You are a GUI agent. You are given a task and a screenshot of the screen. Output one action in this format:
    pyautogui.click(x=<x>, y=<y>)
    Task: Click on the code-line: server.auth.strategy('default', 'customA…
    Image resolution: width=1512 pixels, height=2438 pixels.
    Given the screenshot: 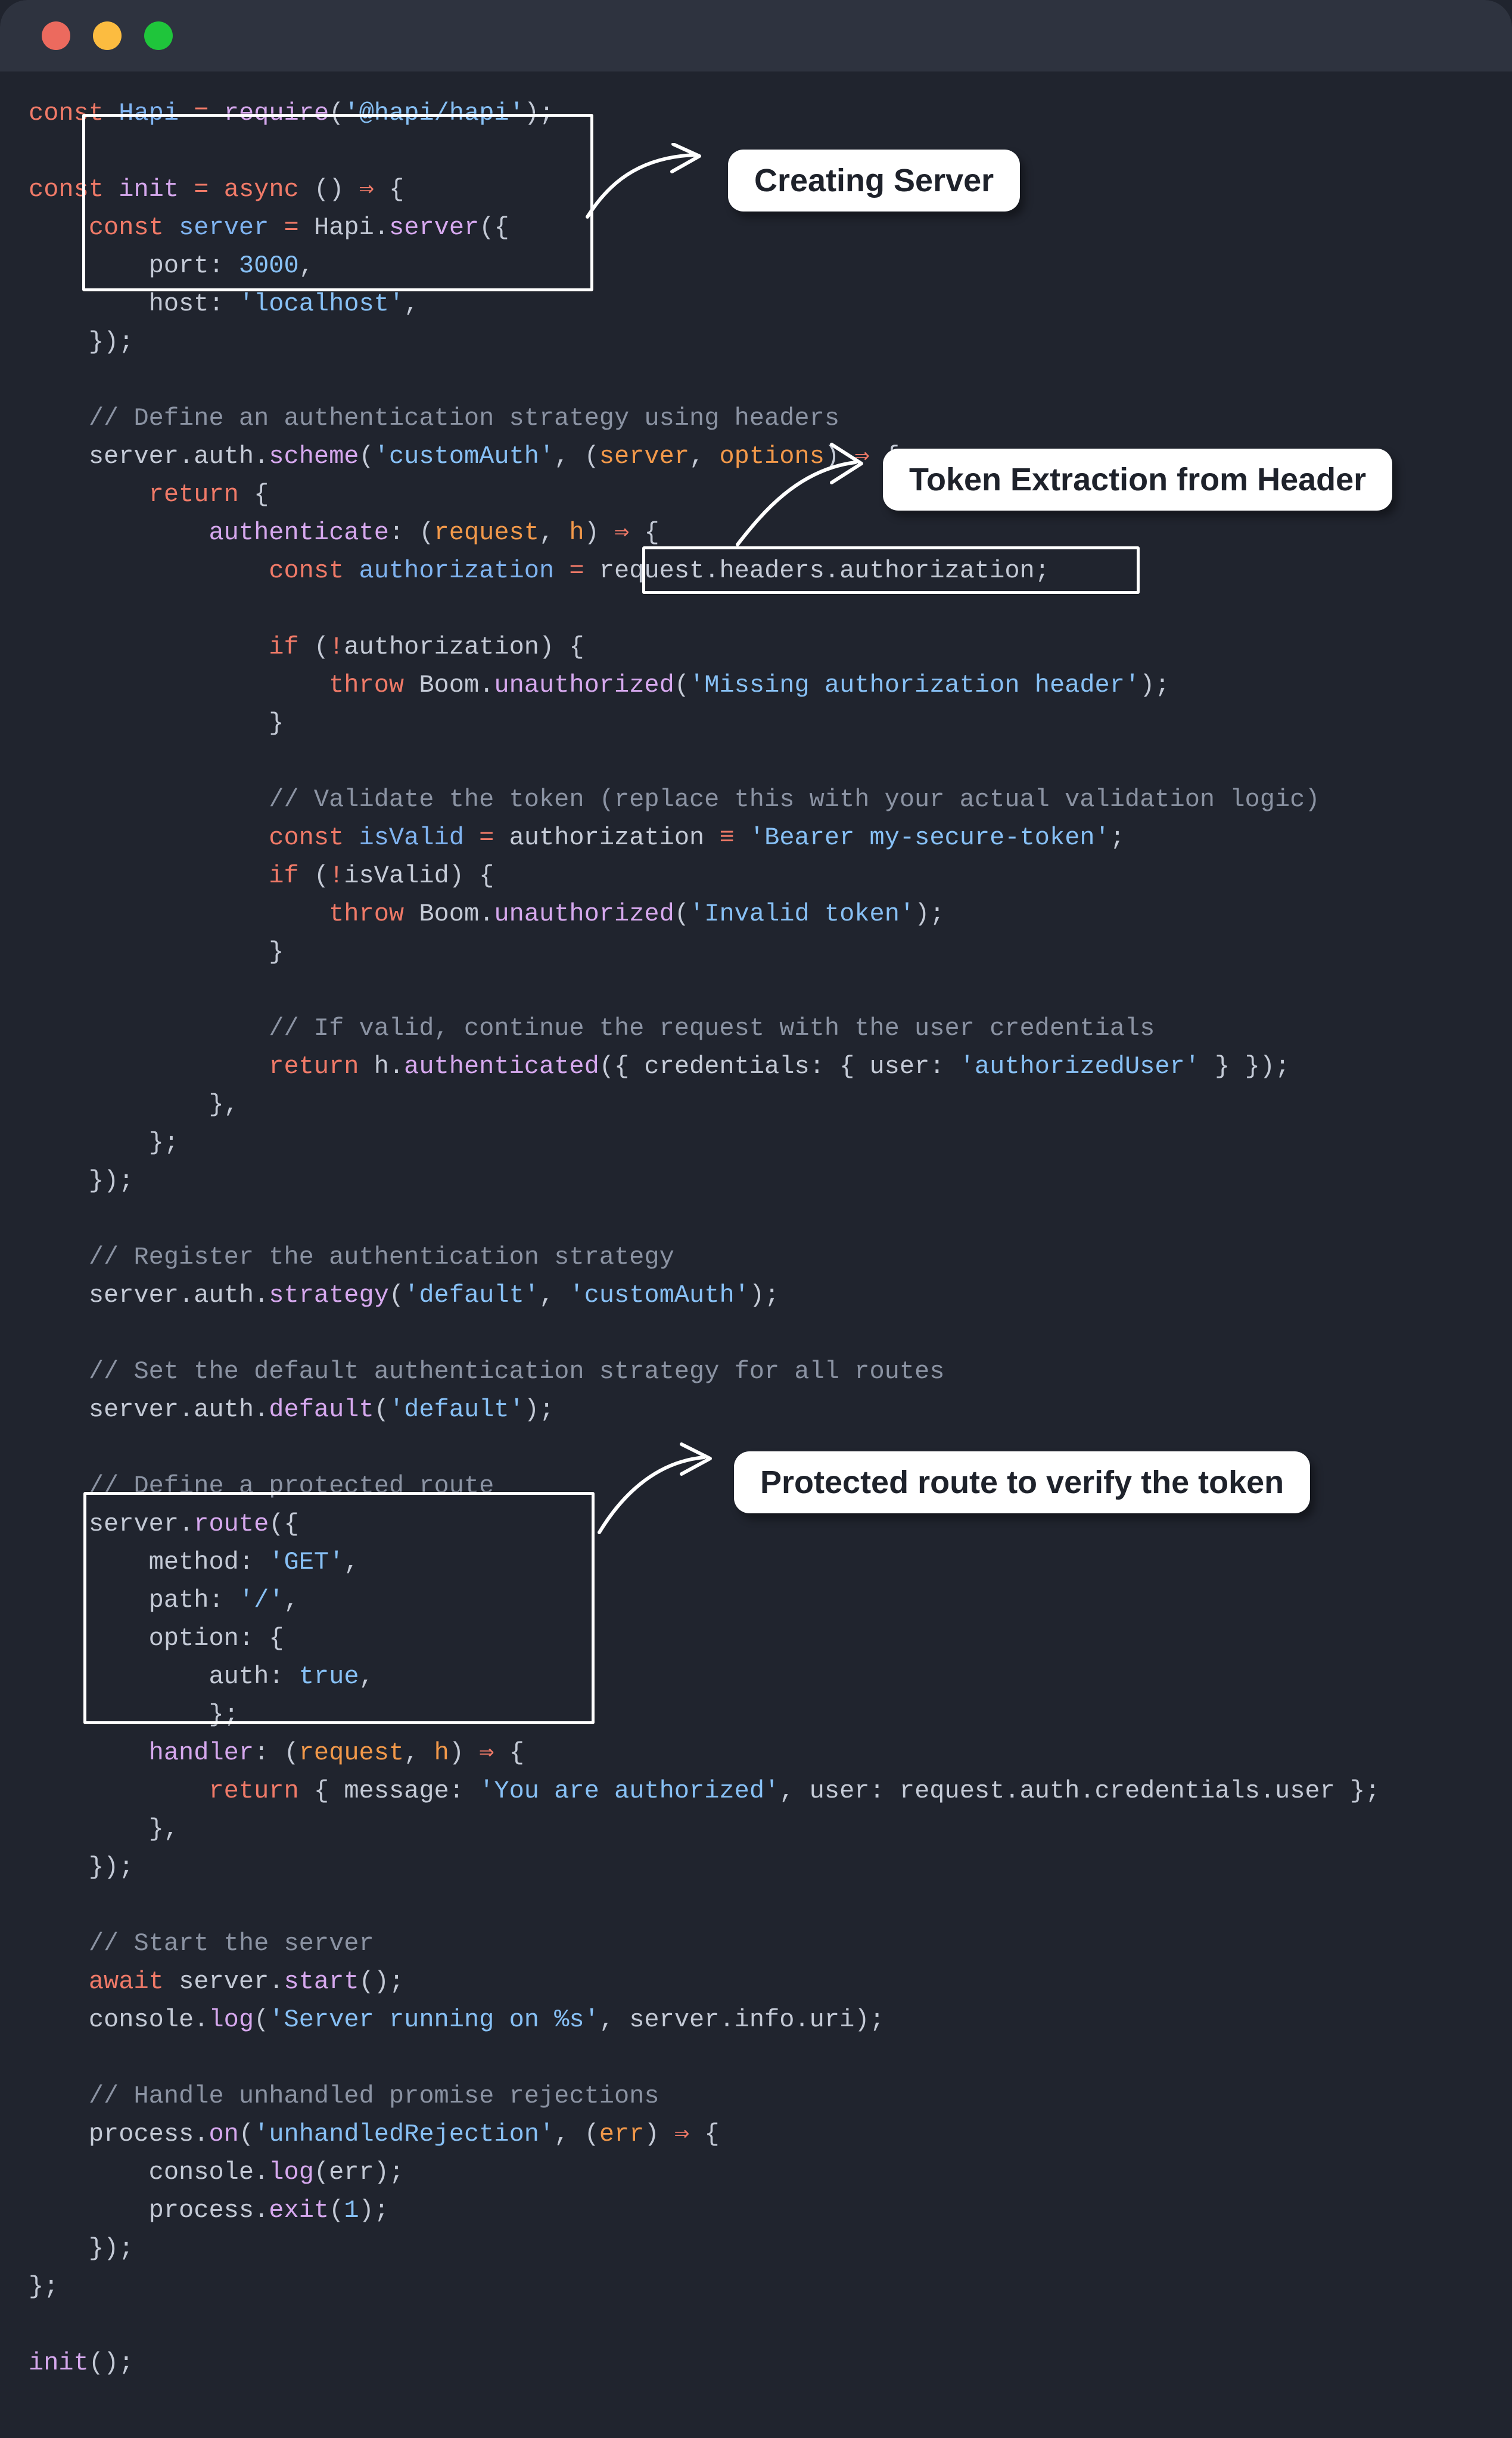 What is the action you would take?
    pyautogui.click(x=434, y=1295)
    